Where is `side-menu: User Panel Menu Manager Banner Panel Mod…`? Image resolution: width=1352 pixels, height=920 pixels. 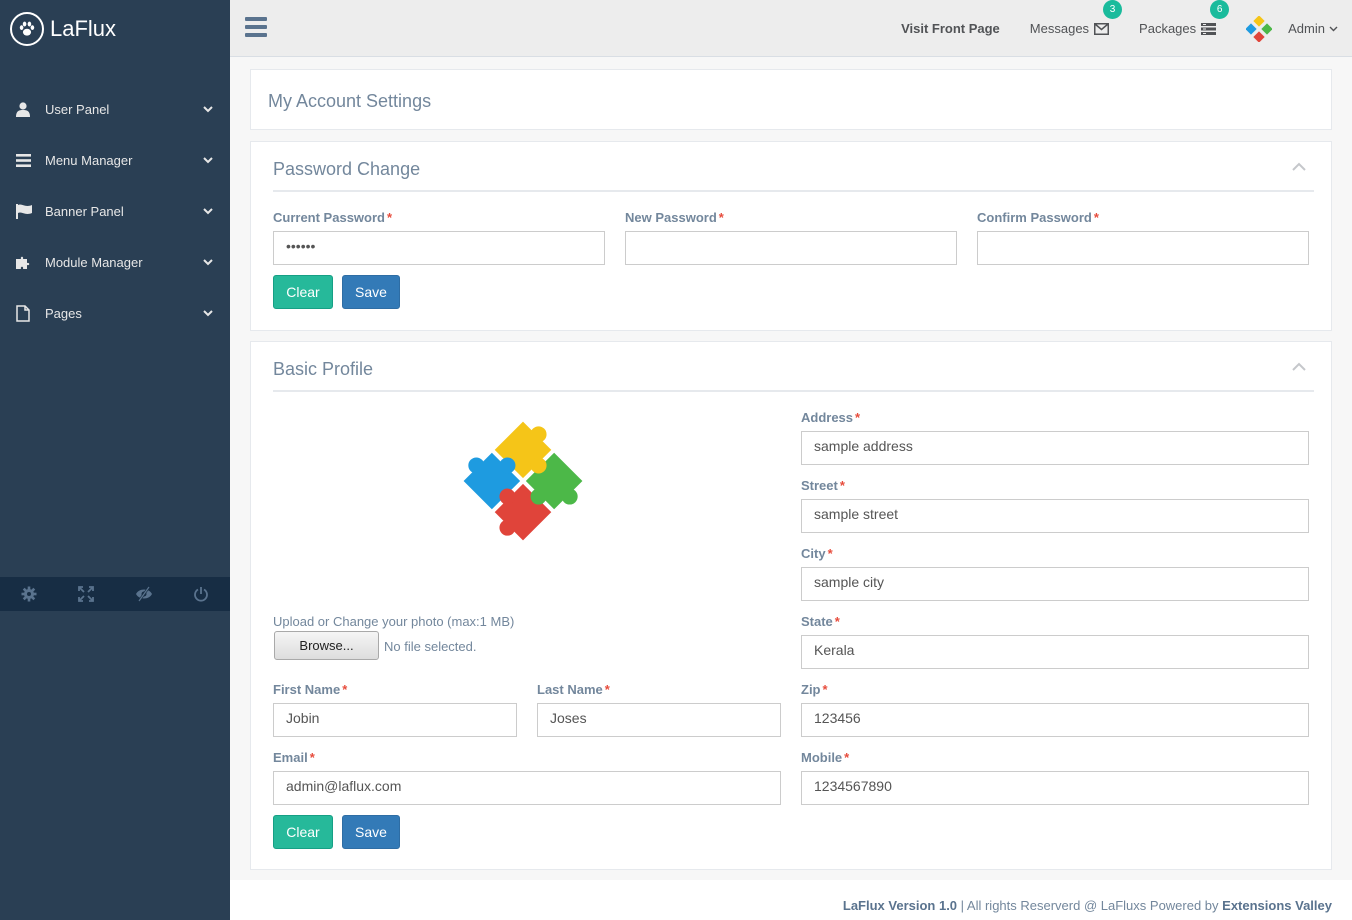
side-menu: User Panel Menu Manager Banner Panel Mod… is located at coordinates (115, 211).